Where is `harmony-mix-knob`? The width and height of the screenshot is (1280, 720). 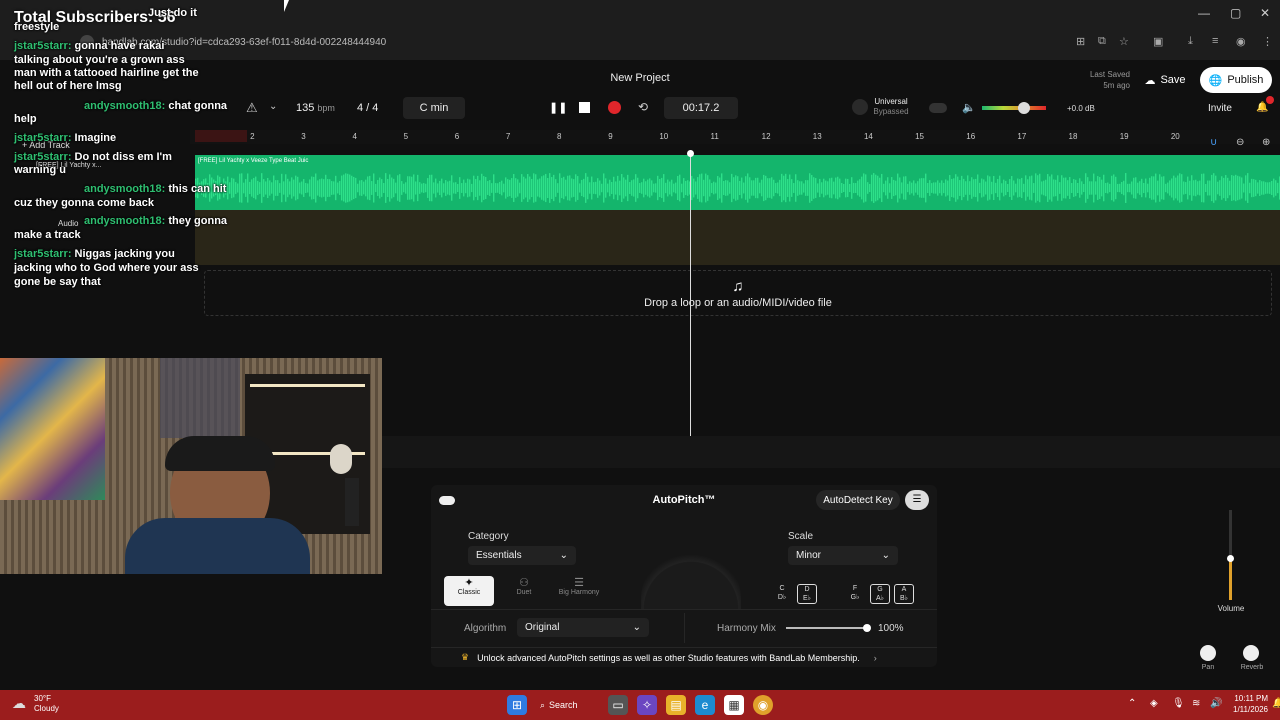
harmony-mix-knob is located at coordinates (867, 628).